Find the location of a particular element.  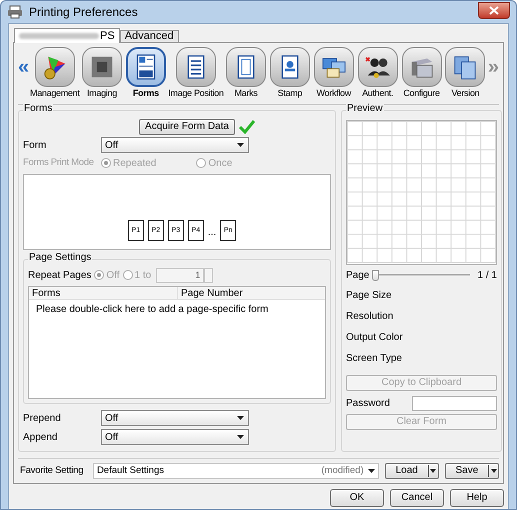

radio-label: Repeated is located at coordinates (134, 163).